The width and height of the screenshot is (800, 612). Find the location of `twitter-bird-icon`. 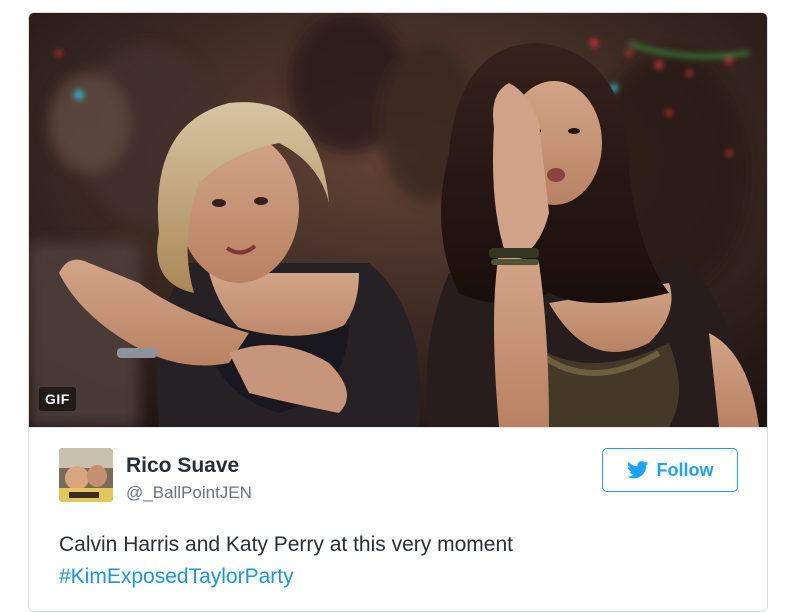

twitter-bird-icon is located at coordinates (637, 470).